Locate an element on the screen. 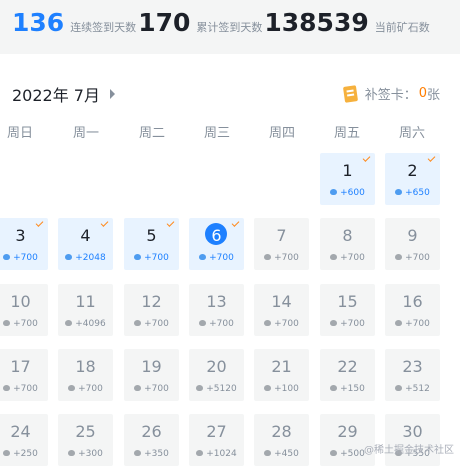 This screenshot has height=466, width=460. day-ore-reward: +450 is located at coordinates (281, 454).